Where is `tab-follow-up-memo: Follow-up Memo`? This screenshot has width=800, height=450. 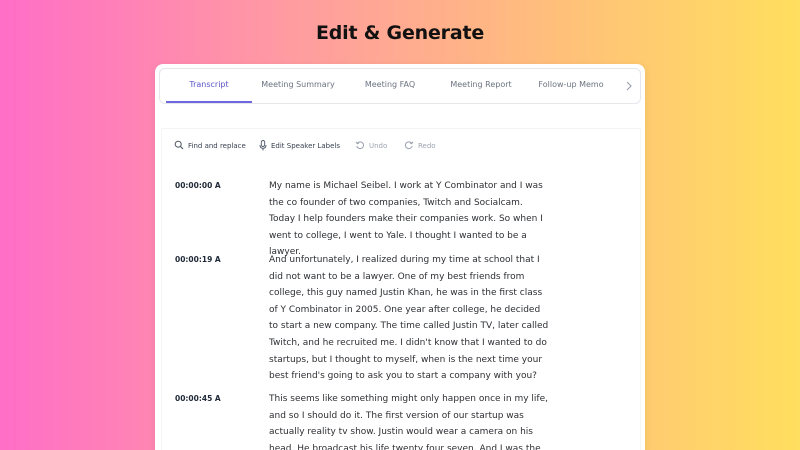
tab-follow-up-memo: Follow-up Memo is located at coordinates (571, 86).